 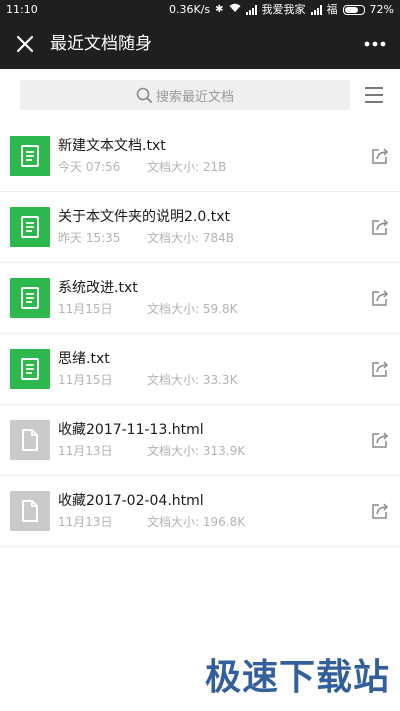 I want to click on file-date: 今天 07:56, so click(x=89, y=167).